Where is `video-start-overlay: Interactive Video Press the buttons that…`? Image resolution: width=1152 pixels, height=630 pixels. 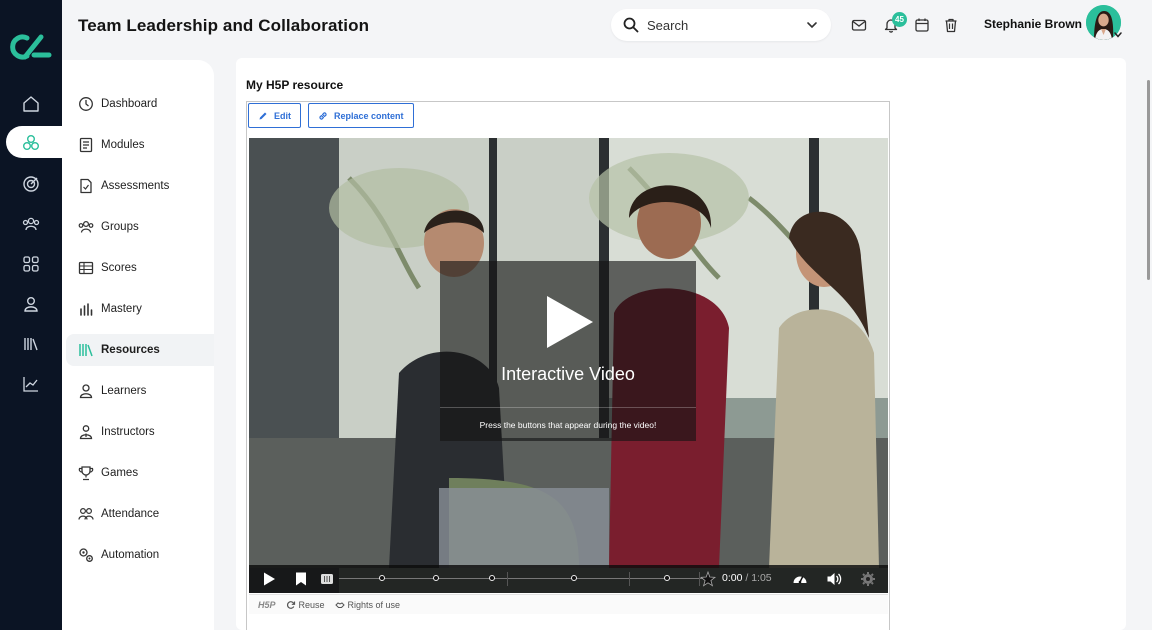
video-start-overlay: Interactive Video Press the buttons that… is located at coordinates (568, 351).